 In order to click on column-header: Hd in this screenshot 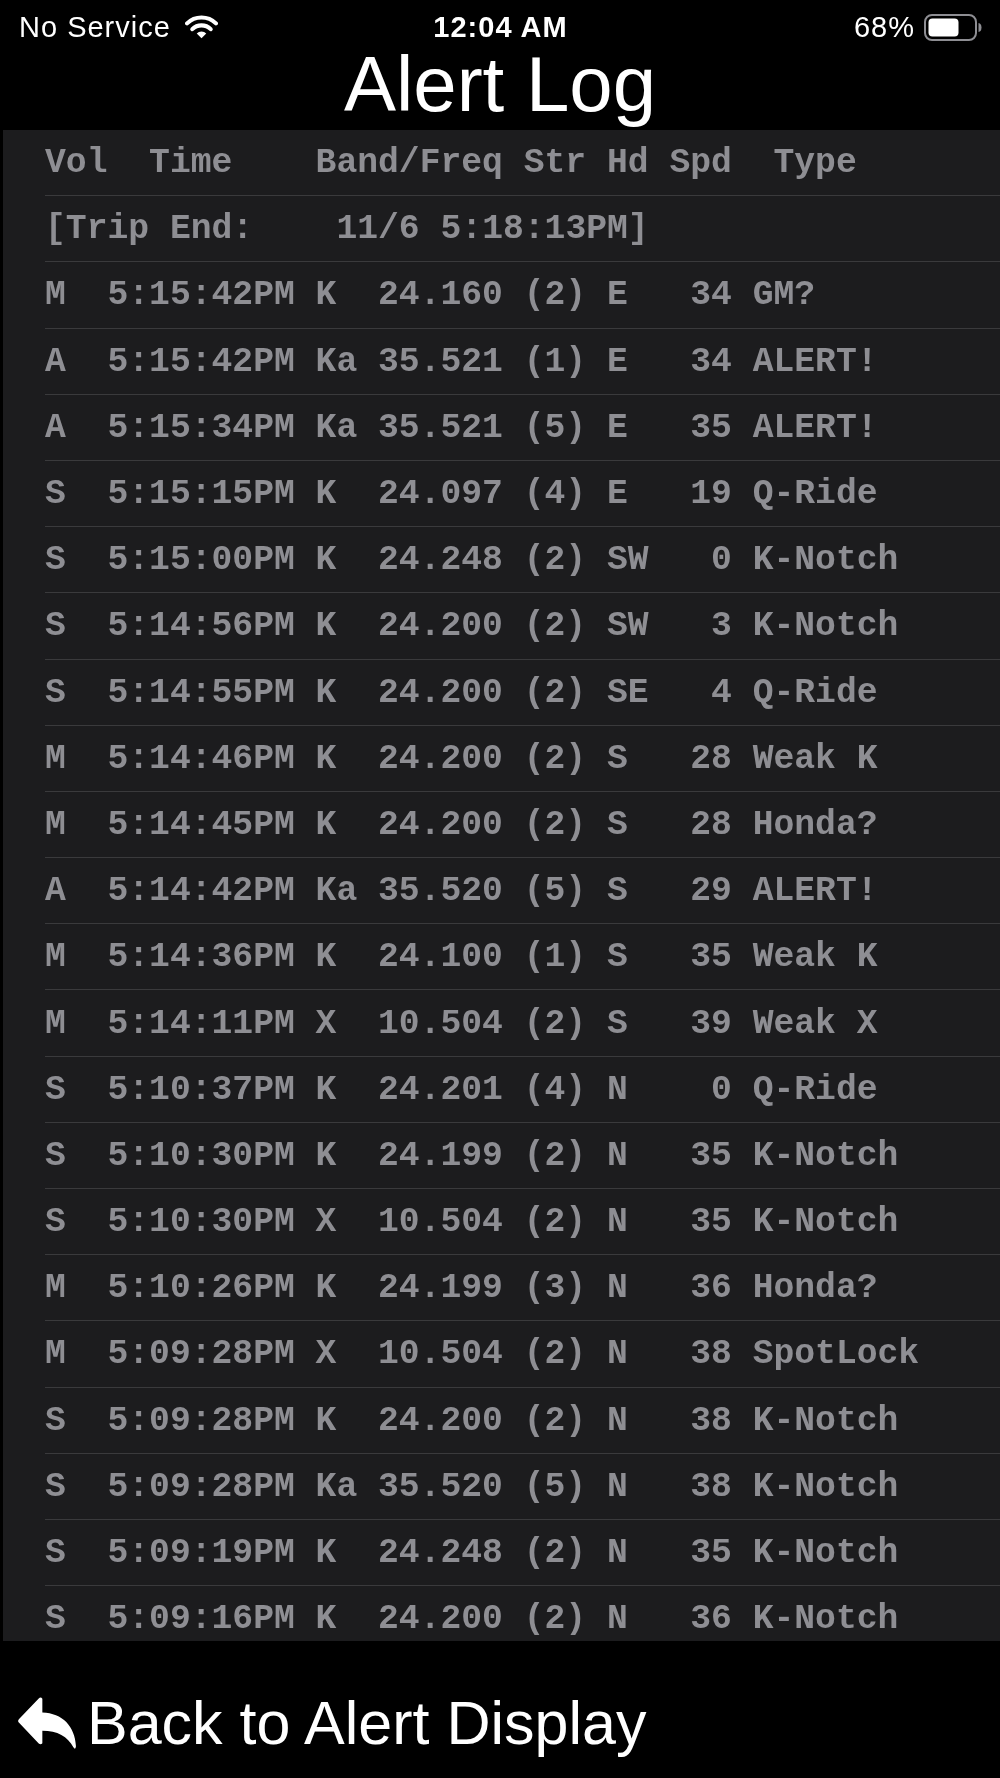, I will do `click(627, 163)`.